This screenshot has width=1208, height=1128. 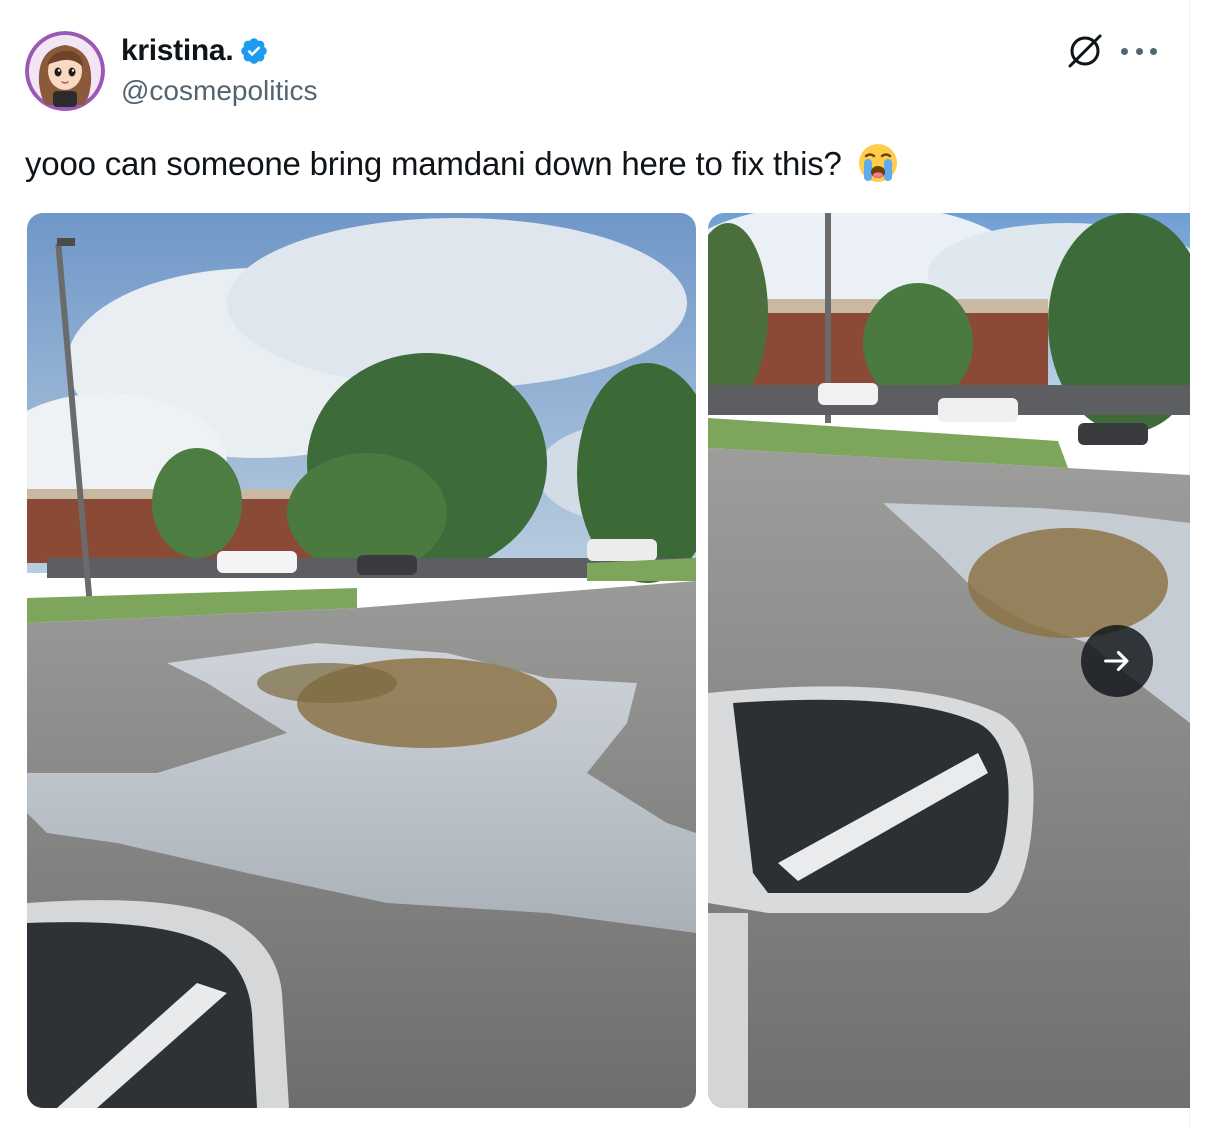 I want to click on arrow-right-icon, so click(x=1116, y=661).